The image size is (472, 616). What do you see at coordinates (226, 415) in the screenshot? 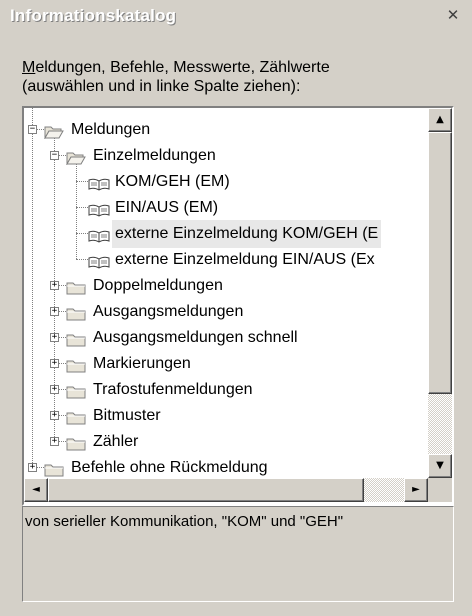
I see `tree-item: + Bitmuster` at bounding box center [226, 415].